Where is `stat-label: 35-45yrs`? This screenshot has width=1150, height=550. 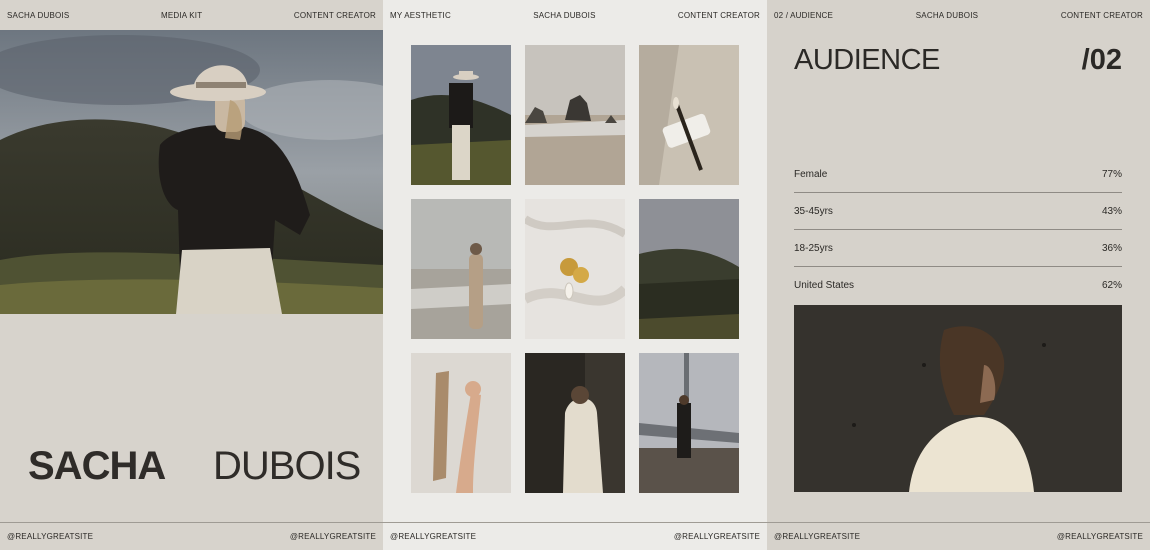 stat-label: 35-45yrs is located at coordinates (813, 211).